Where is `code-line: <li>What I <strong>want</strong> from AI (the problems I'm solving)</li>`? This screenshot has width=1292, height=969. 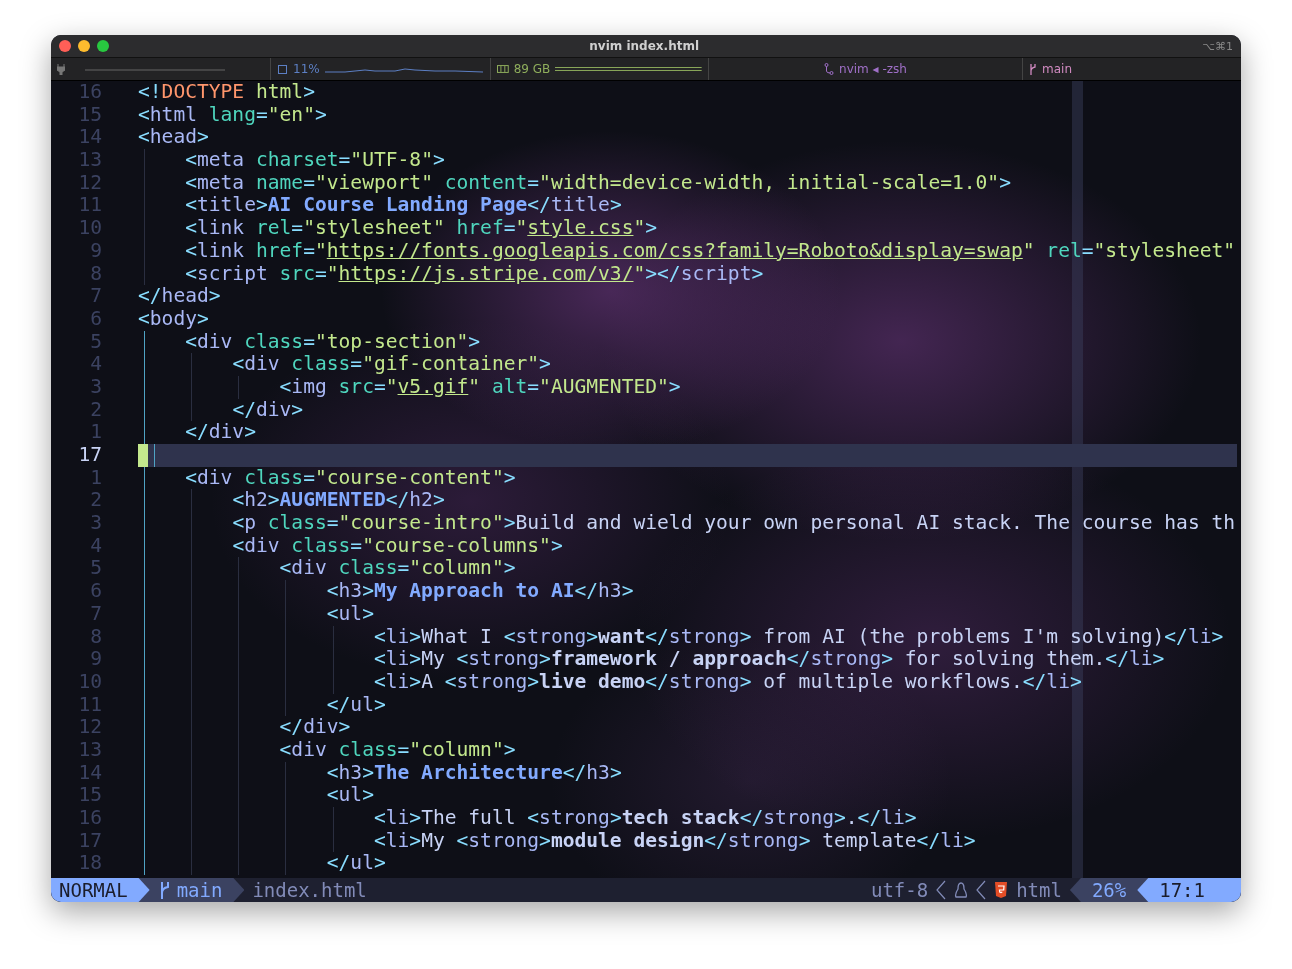 code-line: <li>What I <strong>want</strong> from AI (the problems I'm solving)</li> is located at coordinates (798, 637).